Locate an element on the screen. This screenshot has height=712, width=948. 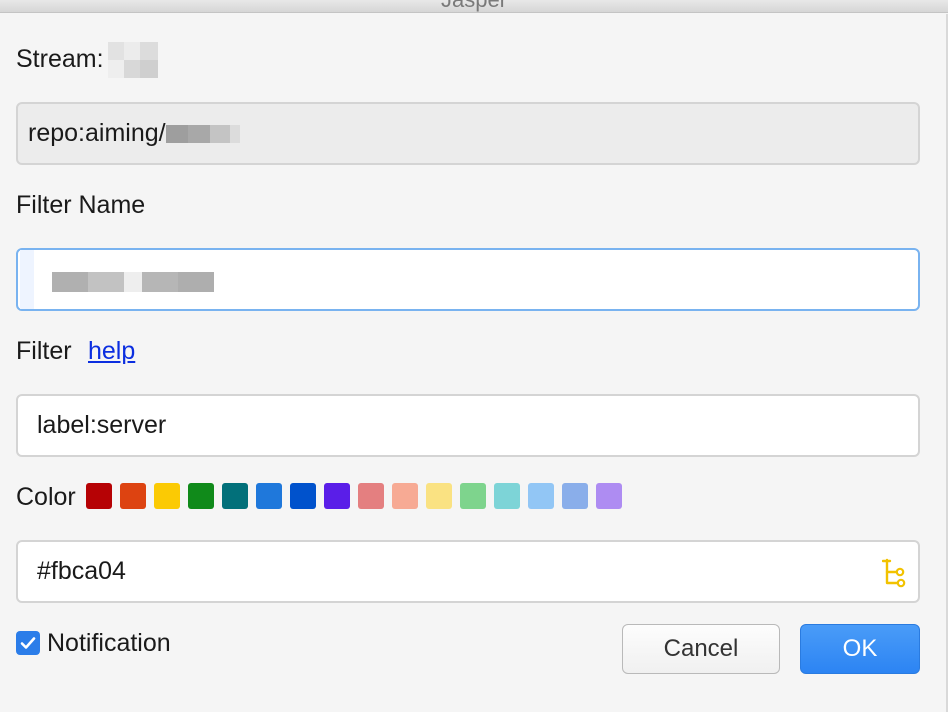
checkmark-icon is located at coordinates (28, 643).